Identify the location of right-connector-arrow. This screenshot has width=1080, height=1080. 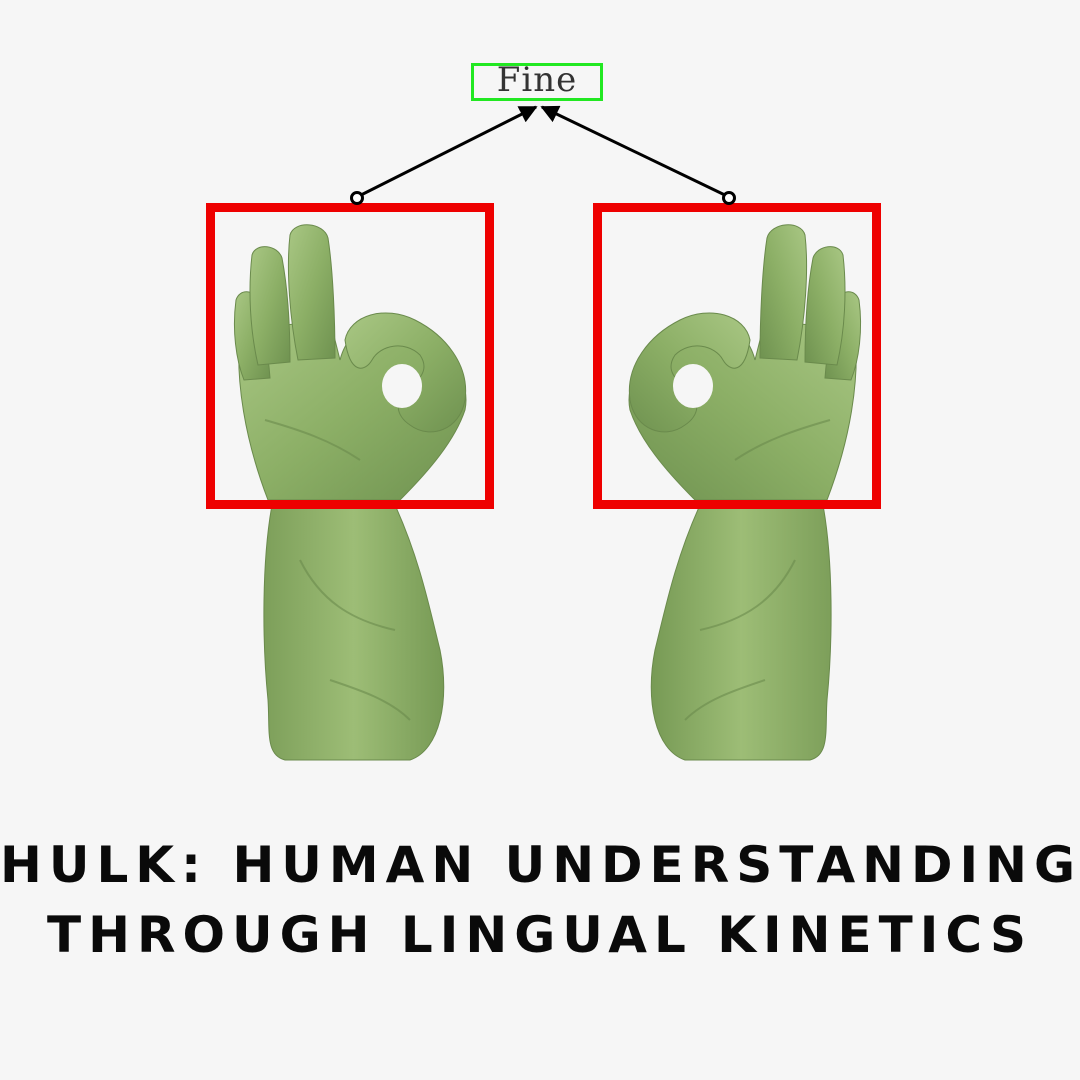
(635, 152).